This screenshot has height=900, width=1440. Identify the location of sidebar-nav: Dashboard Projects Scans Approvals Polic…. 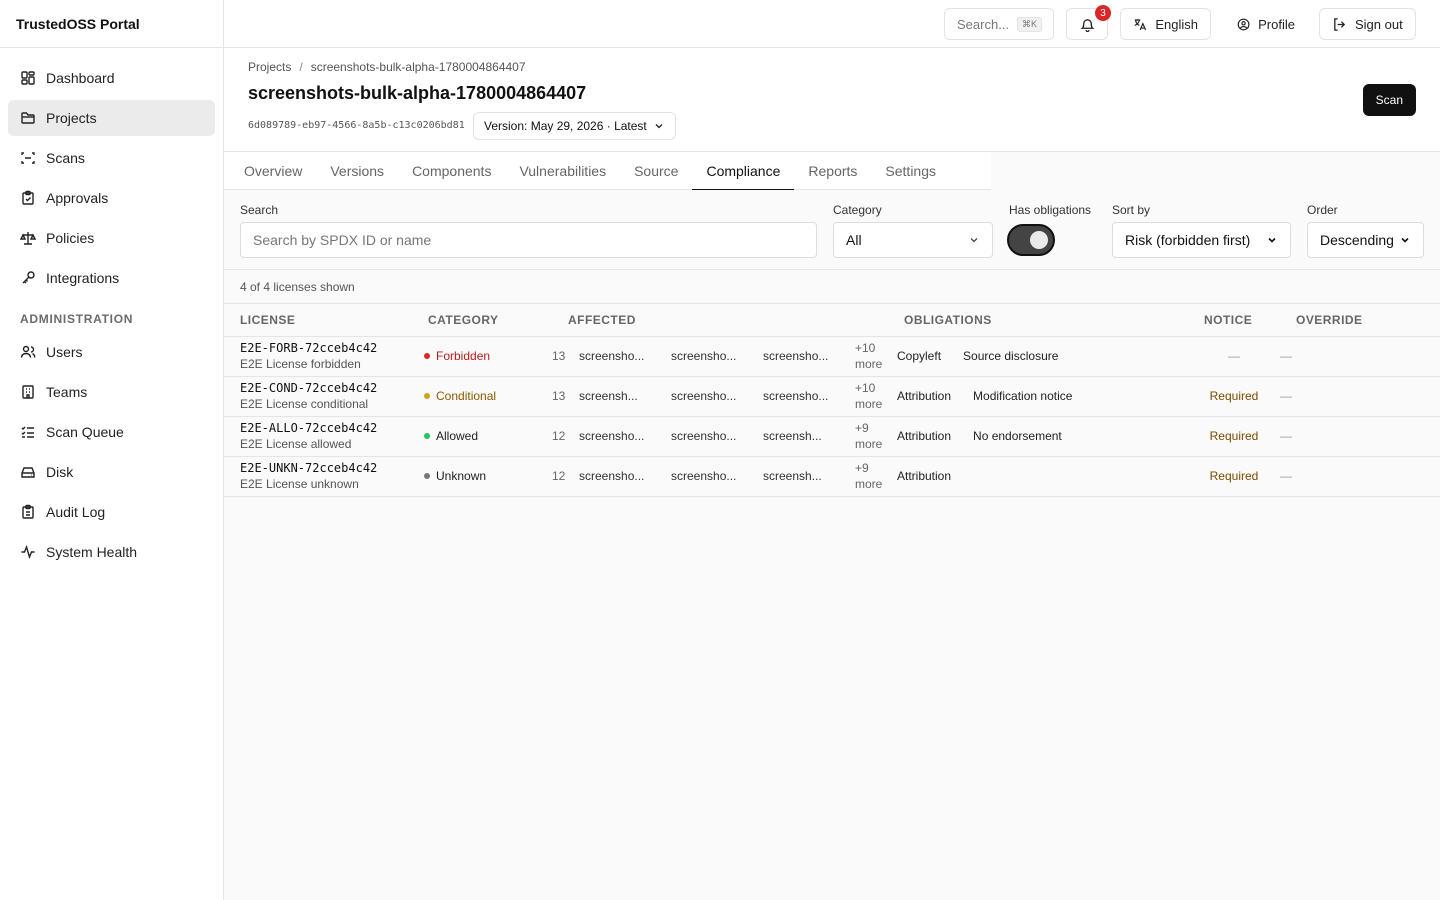
(111, 309).